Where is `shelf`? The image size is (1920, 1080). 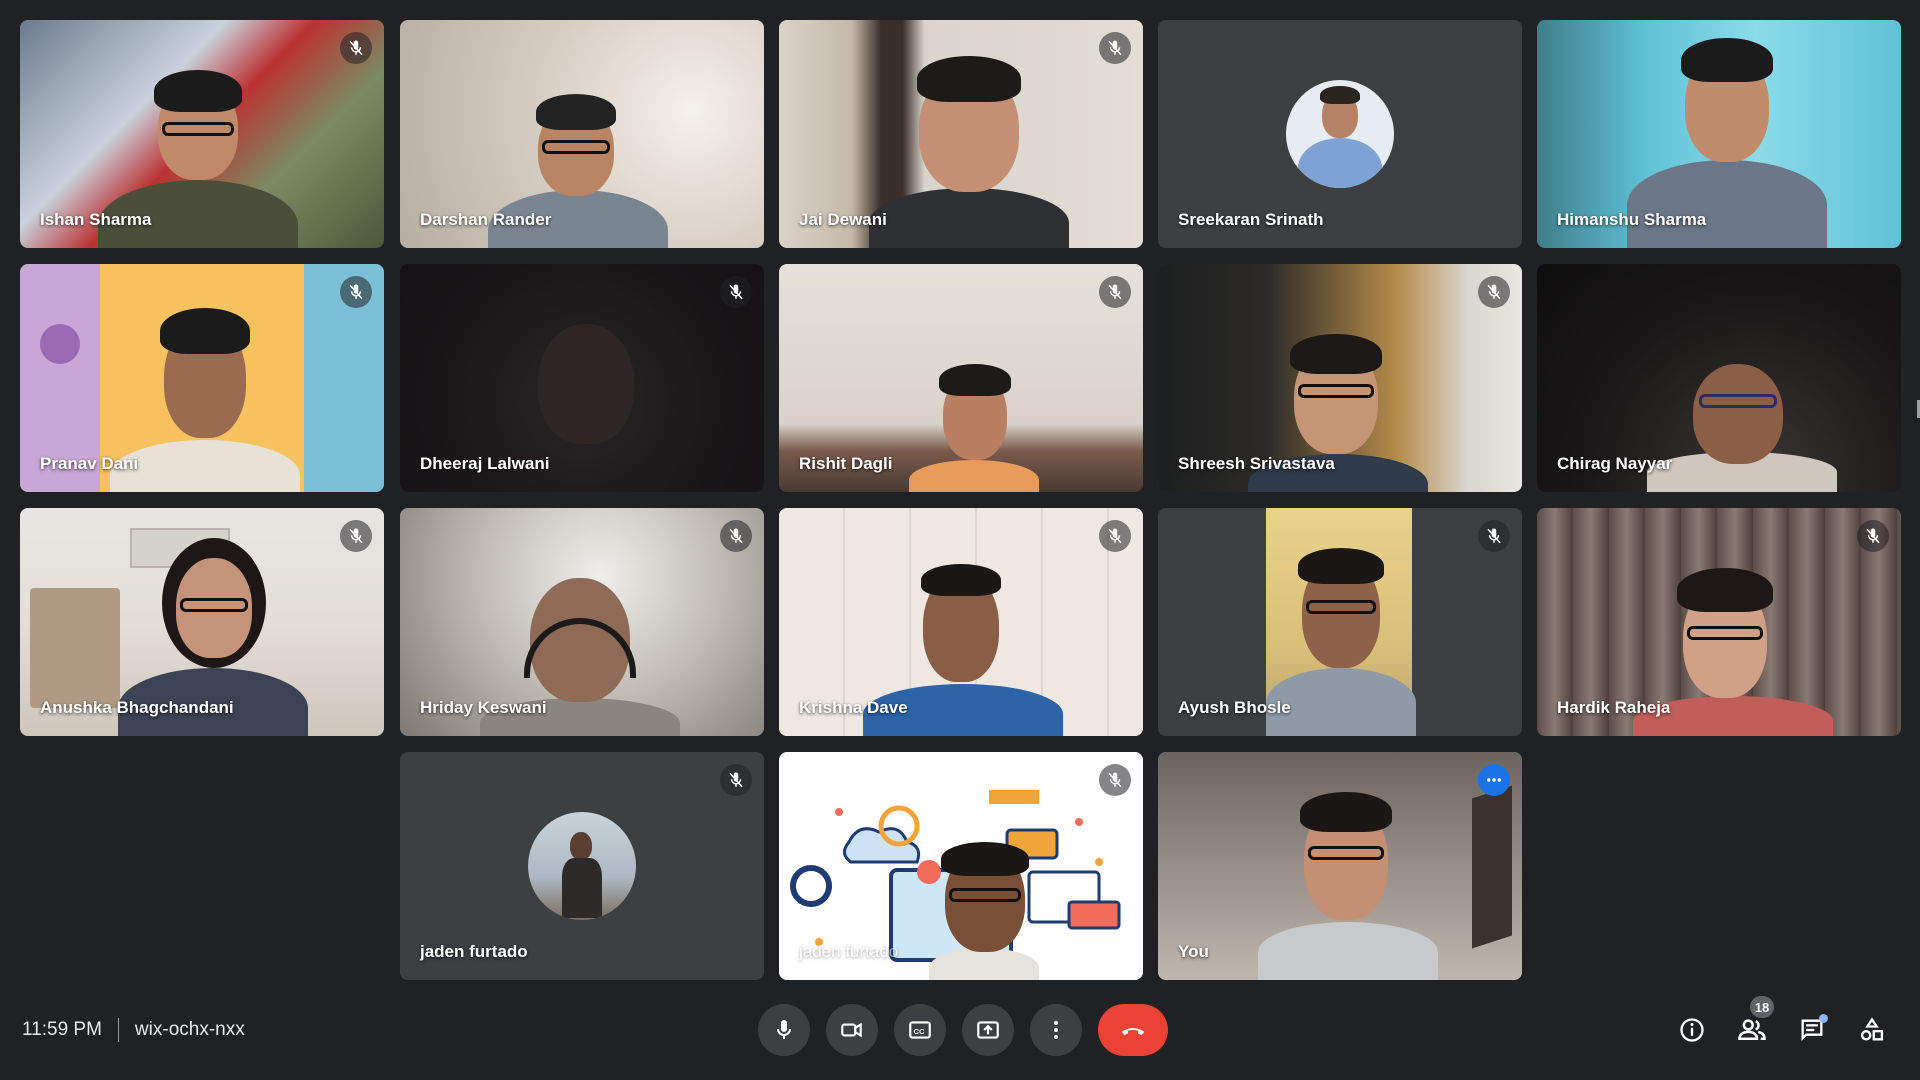 shelf is located at coordinates (1492, 867).